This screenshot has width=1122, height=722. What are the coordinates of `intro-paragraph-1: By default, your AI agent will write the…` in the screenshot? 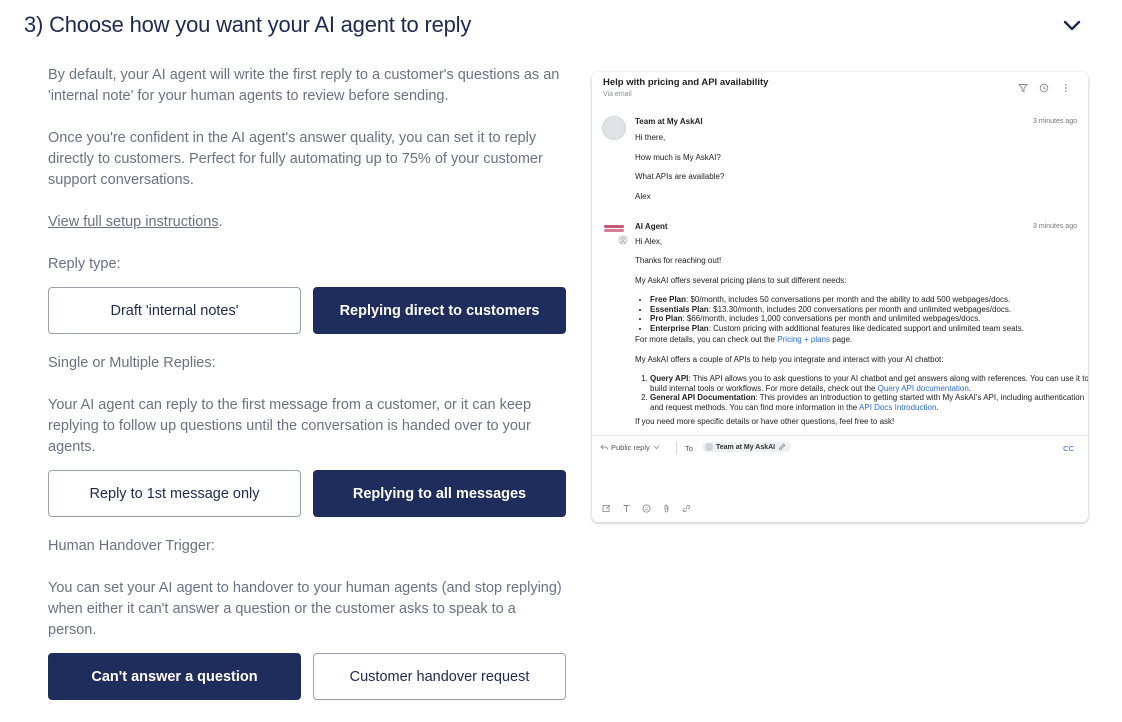 It's located at (304, 85).